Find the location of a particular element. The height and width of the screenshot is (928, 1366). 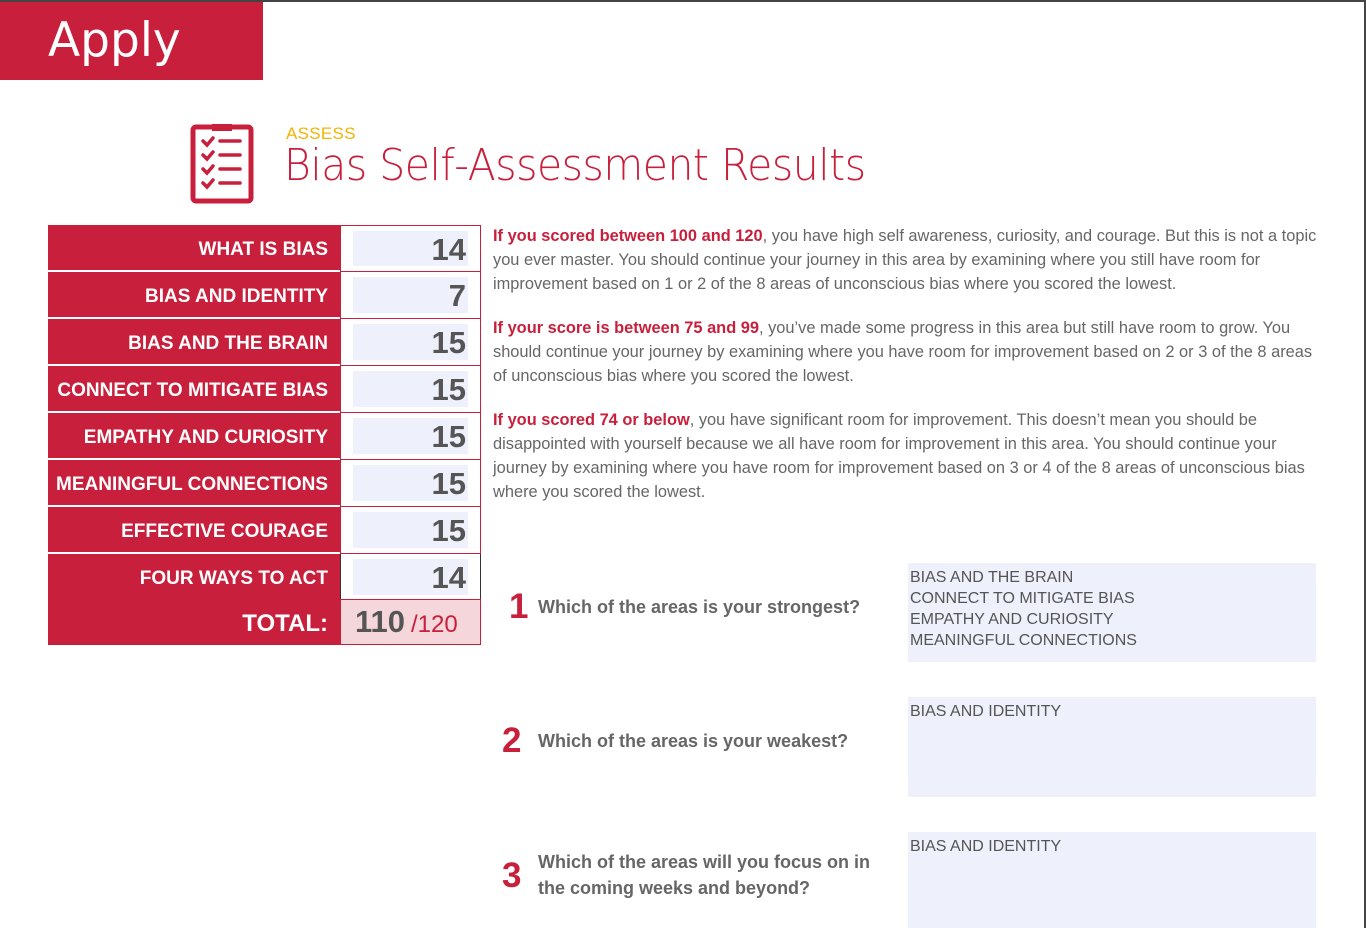

score-row: BIAS AND THE BRAIN 15 is located at coordinates (264, 342).